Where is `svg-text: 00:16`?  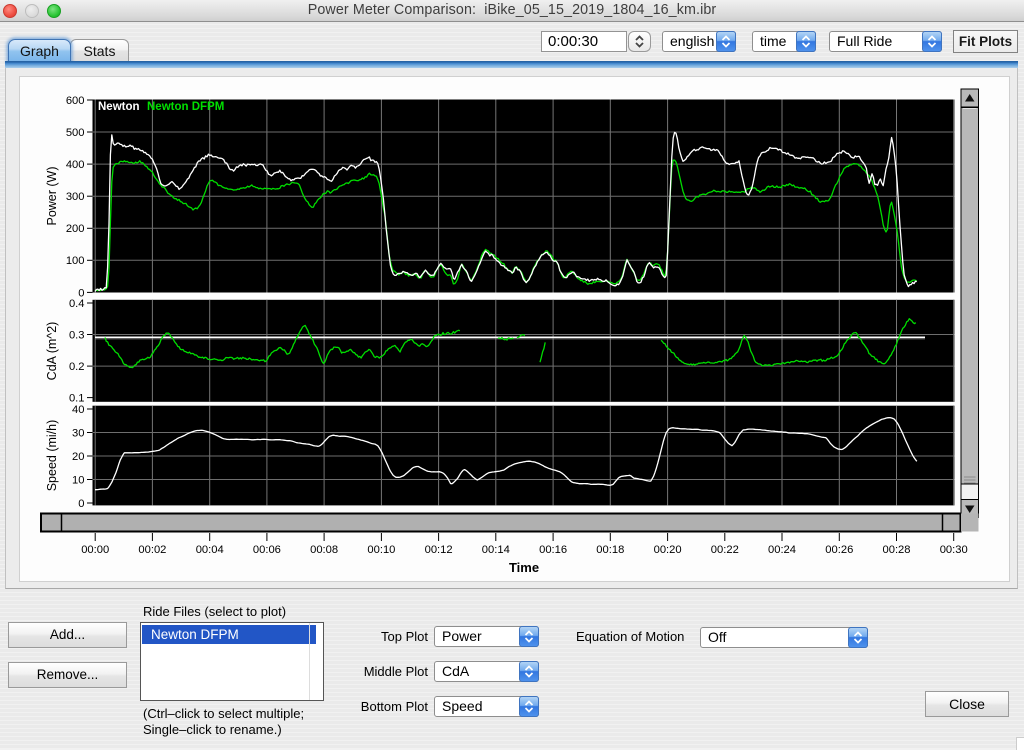
svg-text: 00:16 is located at coordinates (553, 550).